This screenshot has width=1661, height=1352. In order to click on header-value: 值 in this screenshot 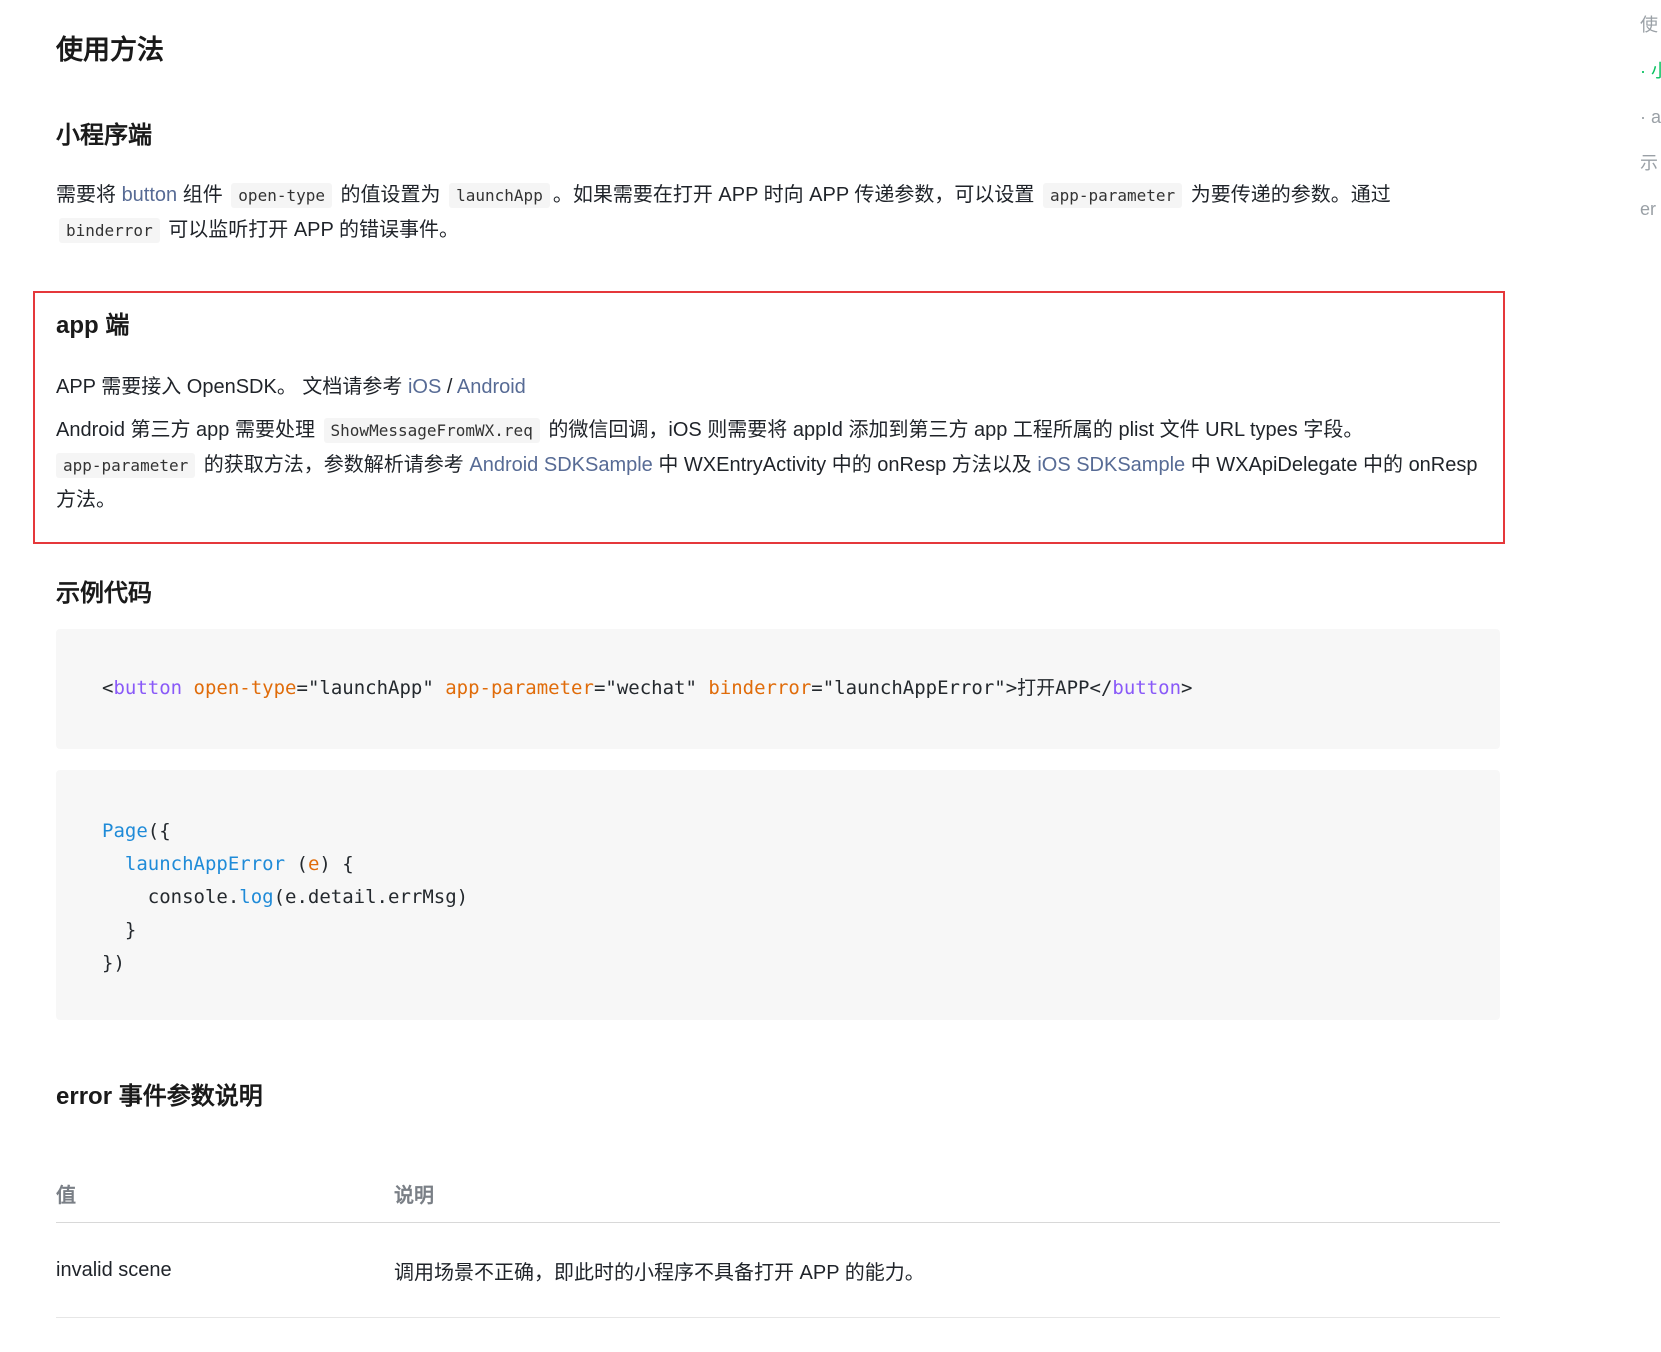, I will do `click(225, 1193)`.